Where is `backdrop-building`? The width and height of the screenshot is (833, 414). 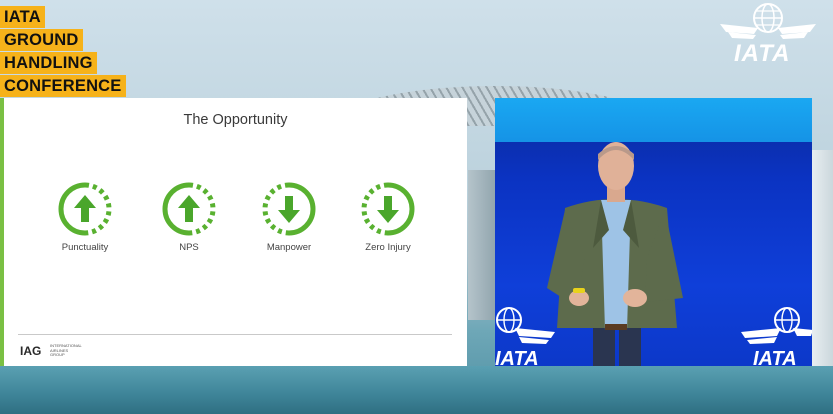
backdrop-building is located at coordinates (483, 245).